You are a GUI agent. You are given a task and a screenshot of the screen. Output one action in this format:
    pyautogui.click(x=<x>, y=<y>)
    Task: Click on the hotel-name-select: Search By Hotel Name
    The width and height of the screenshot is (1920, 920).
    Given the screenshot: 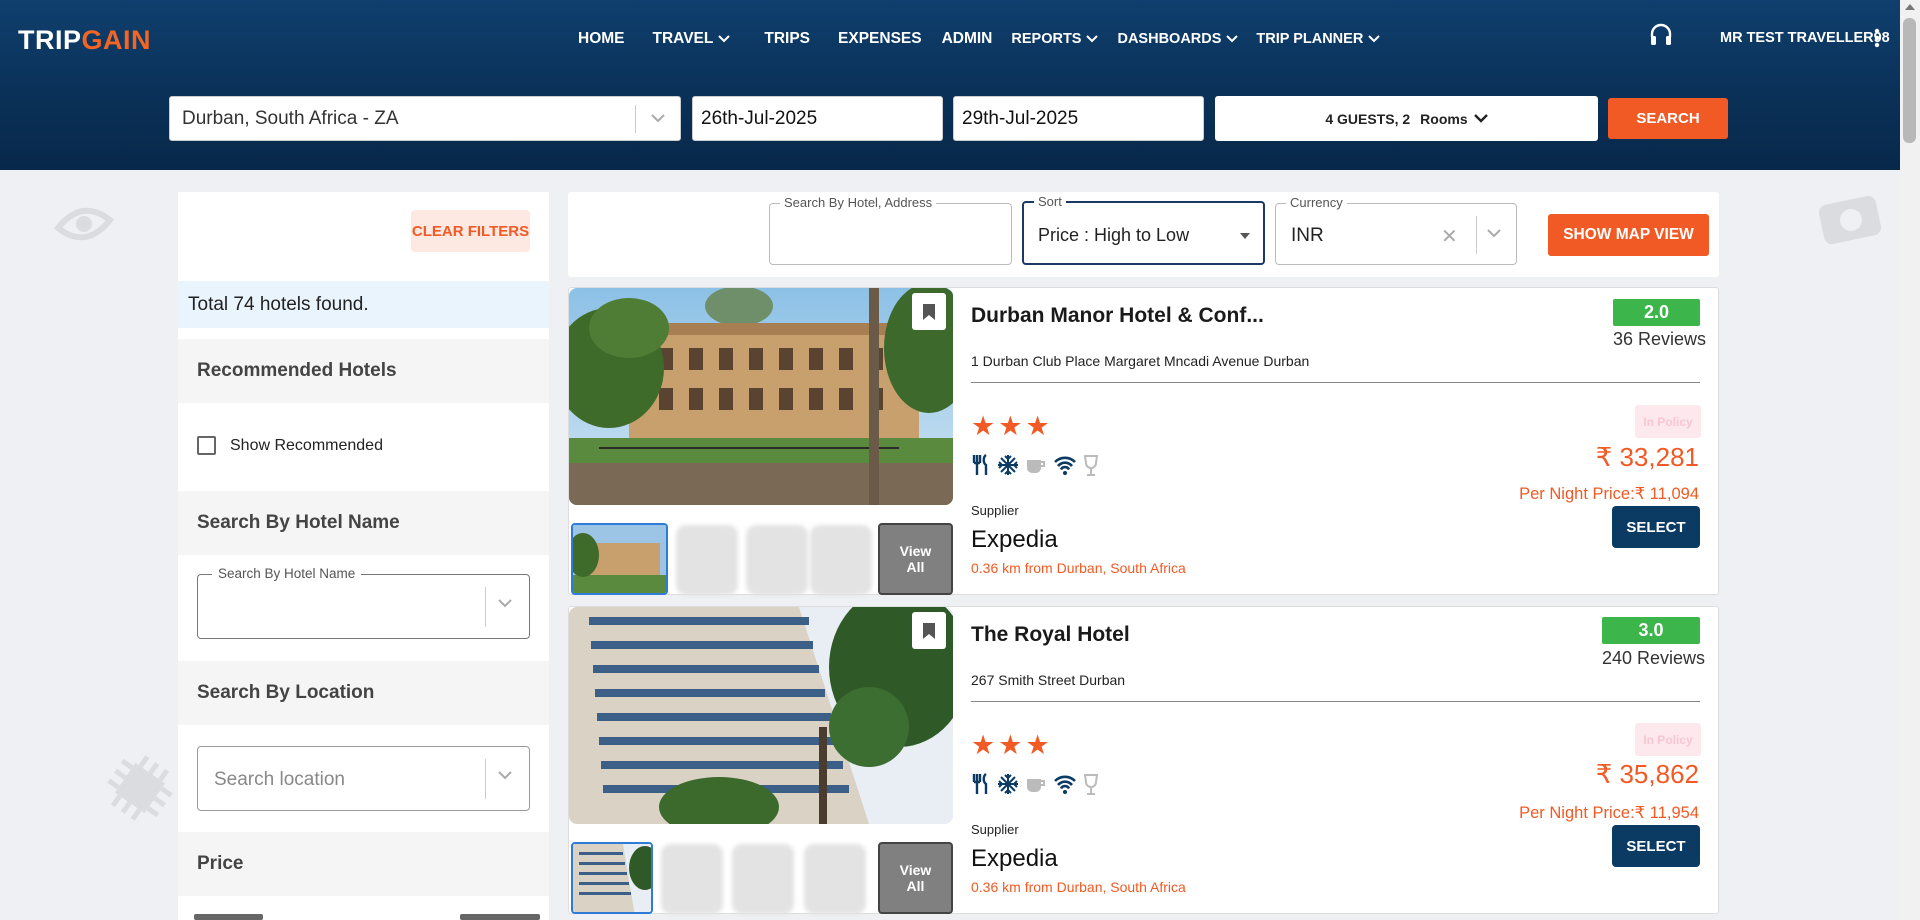 What is the action you would take?
    pyautogui.click(x=363, y=602)
    